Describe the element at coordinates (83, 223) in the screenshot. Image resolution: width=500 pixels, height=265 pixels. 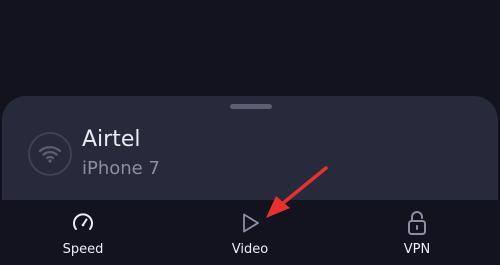
I see `speedometer-icon` at that location.